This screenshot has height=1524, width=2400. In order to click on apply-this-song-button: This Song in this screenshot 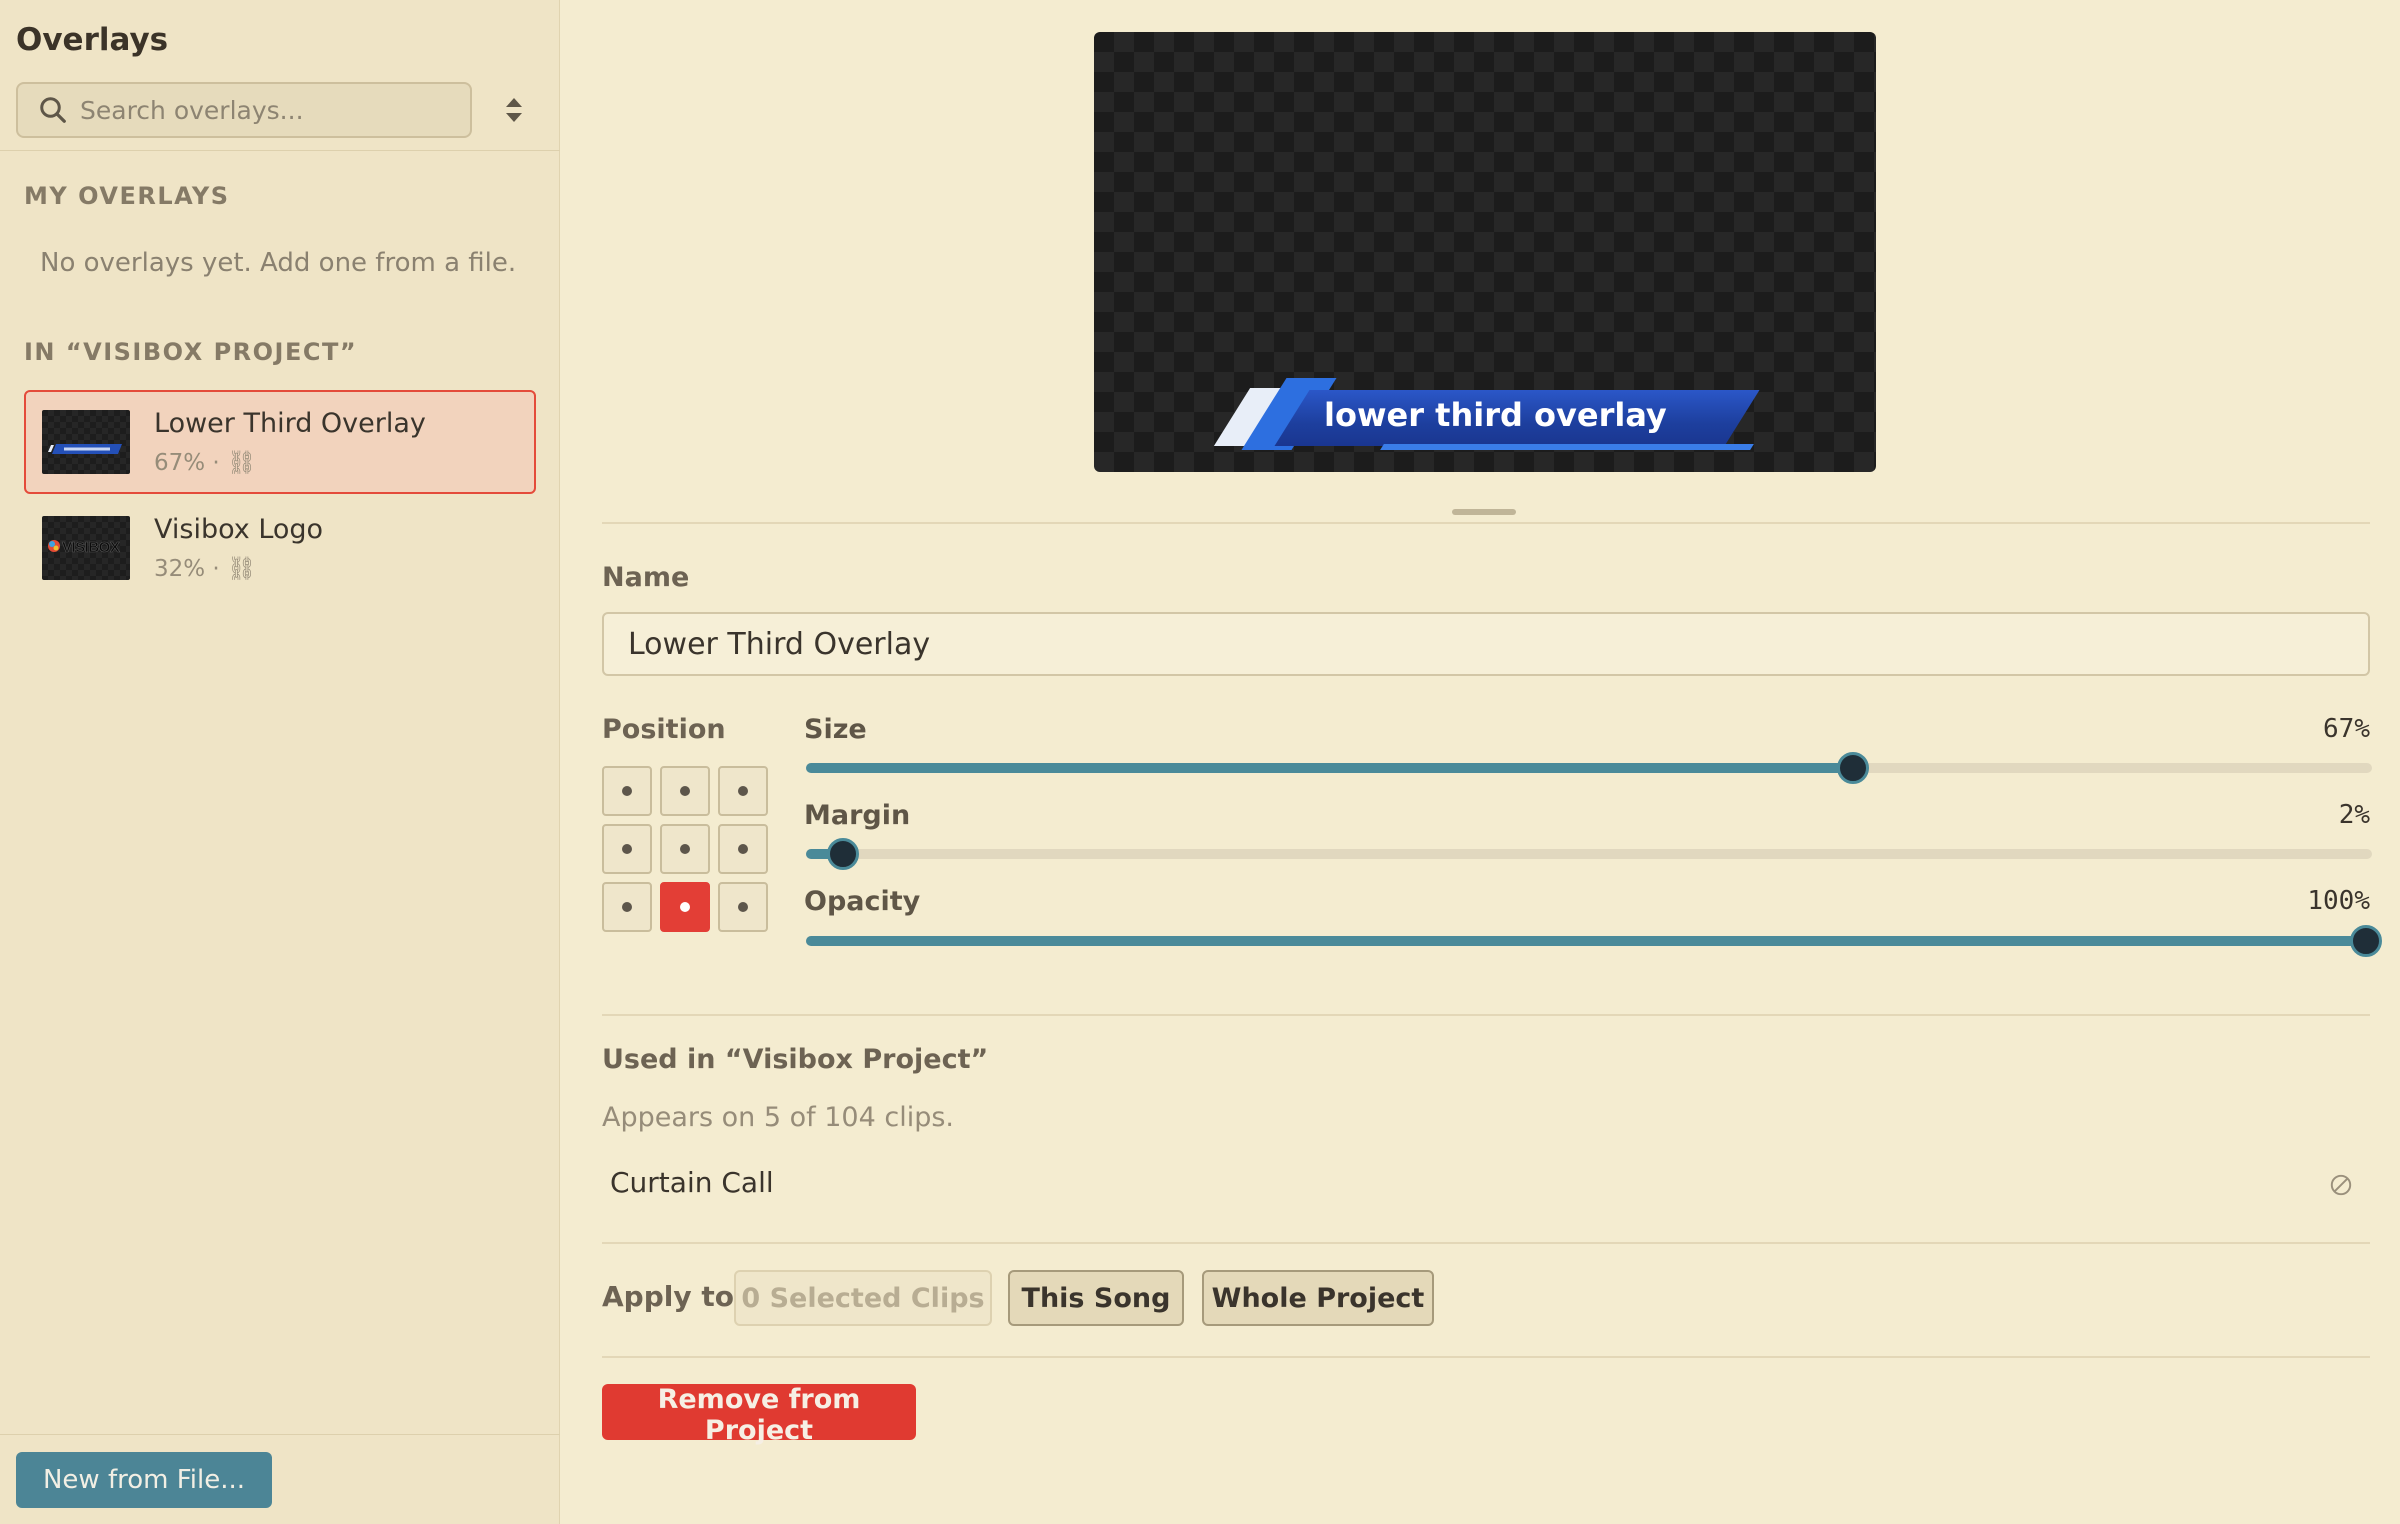, I will do `click(1096, 1298)`.